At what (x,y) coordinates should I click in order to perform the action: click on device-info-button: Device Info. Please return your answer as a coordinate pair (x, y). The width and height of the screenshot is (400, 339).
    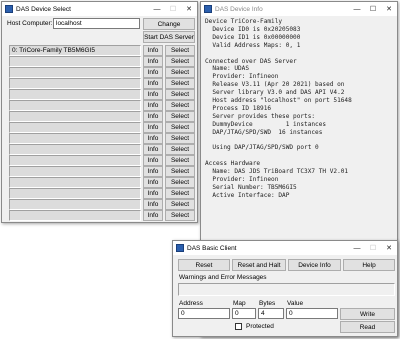
    Looking at the image, I should click on (314, 265).